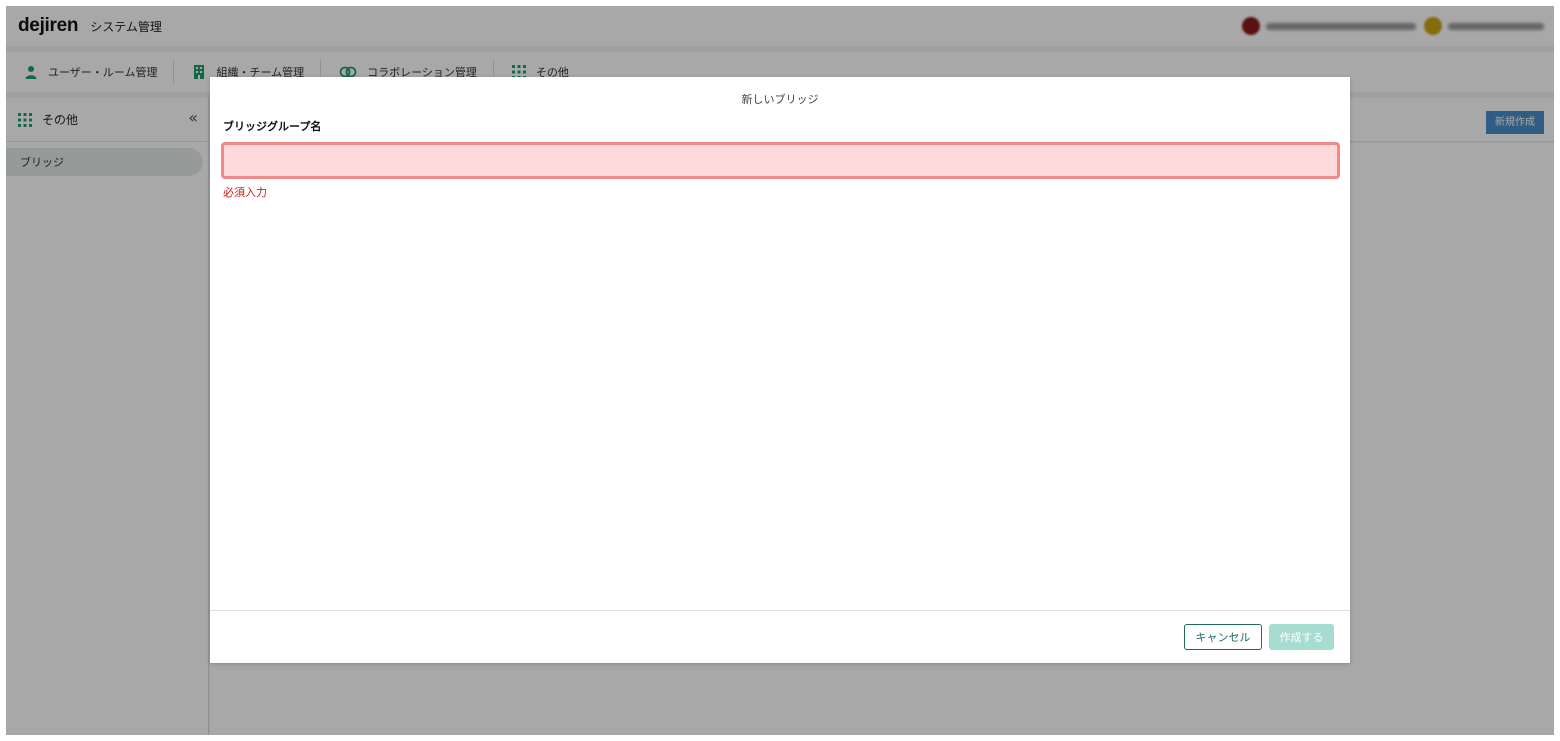  I want to click on bridge-group-name-label: ブリッジグループ名, so click(272, 126).